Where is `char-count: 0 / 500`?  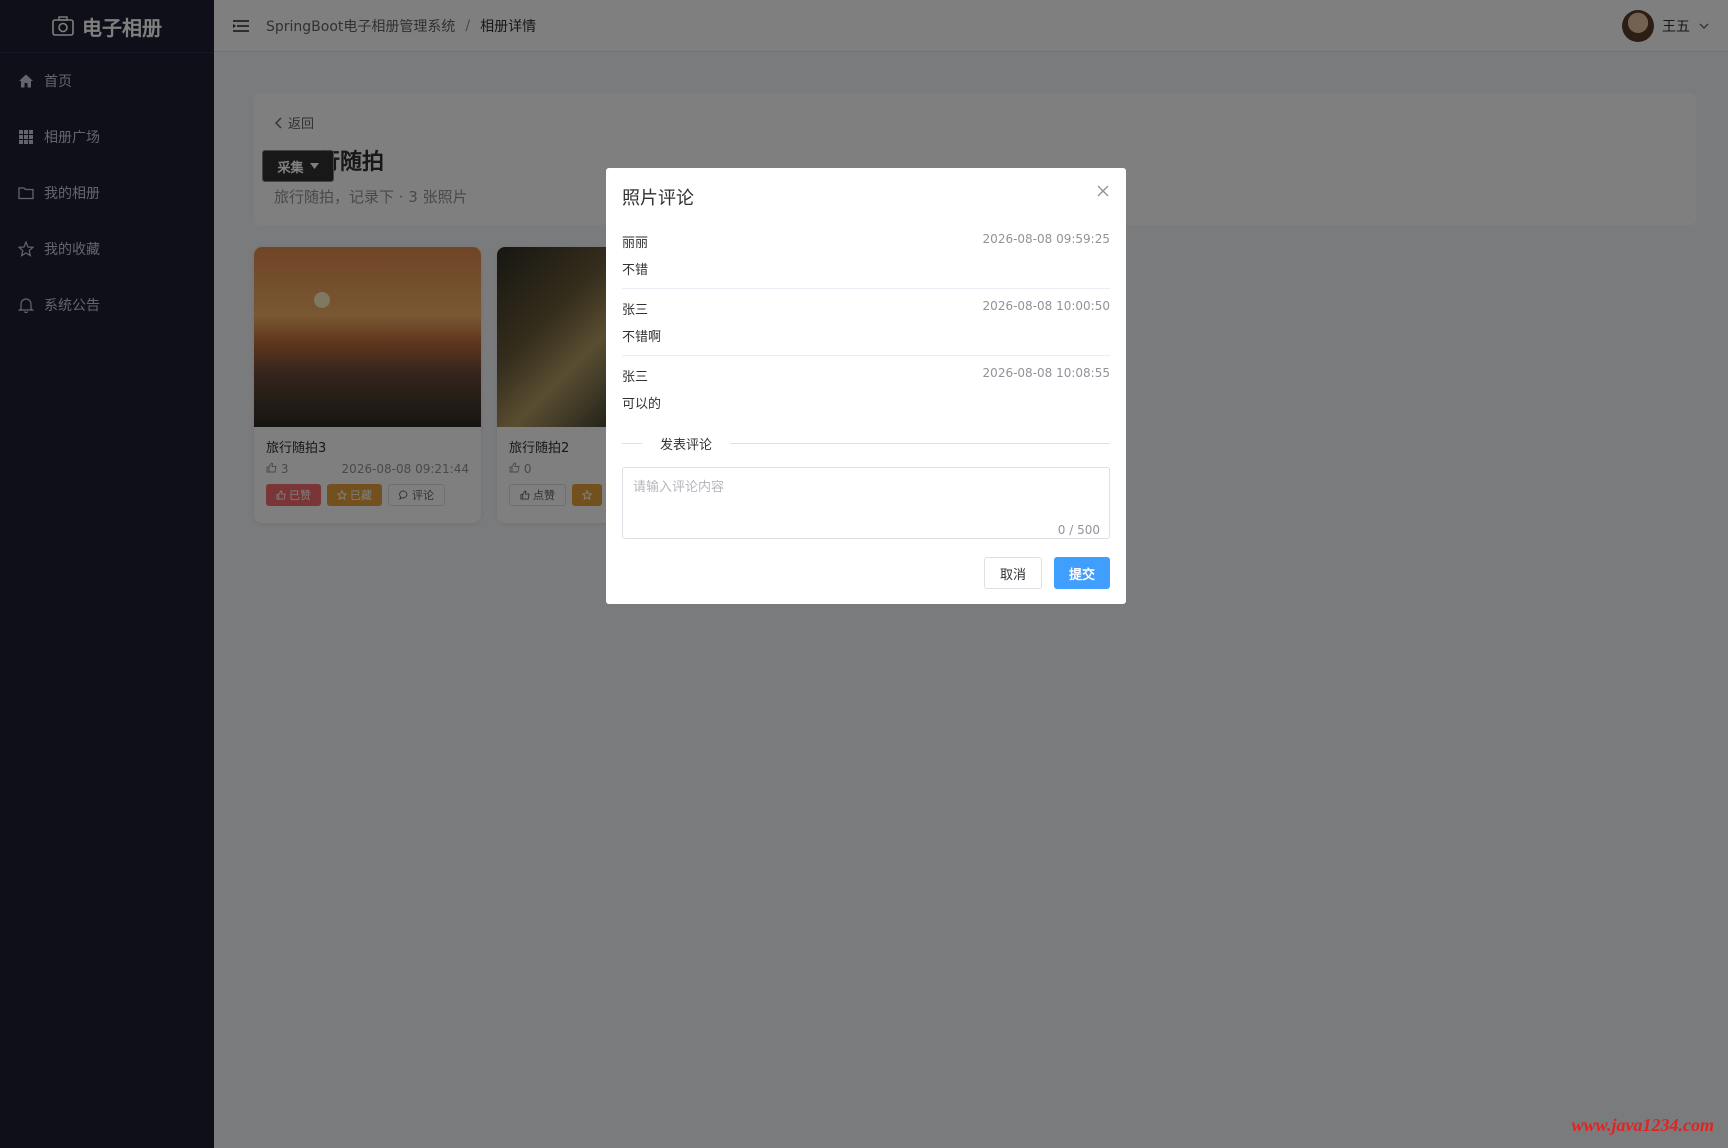
char-count: 0 / 500 is located at coordinates (1078, 530).